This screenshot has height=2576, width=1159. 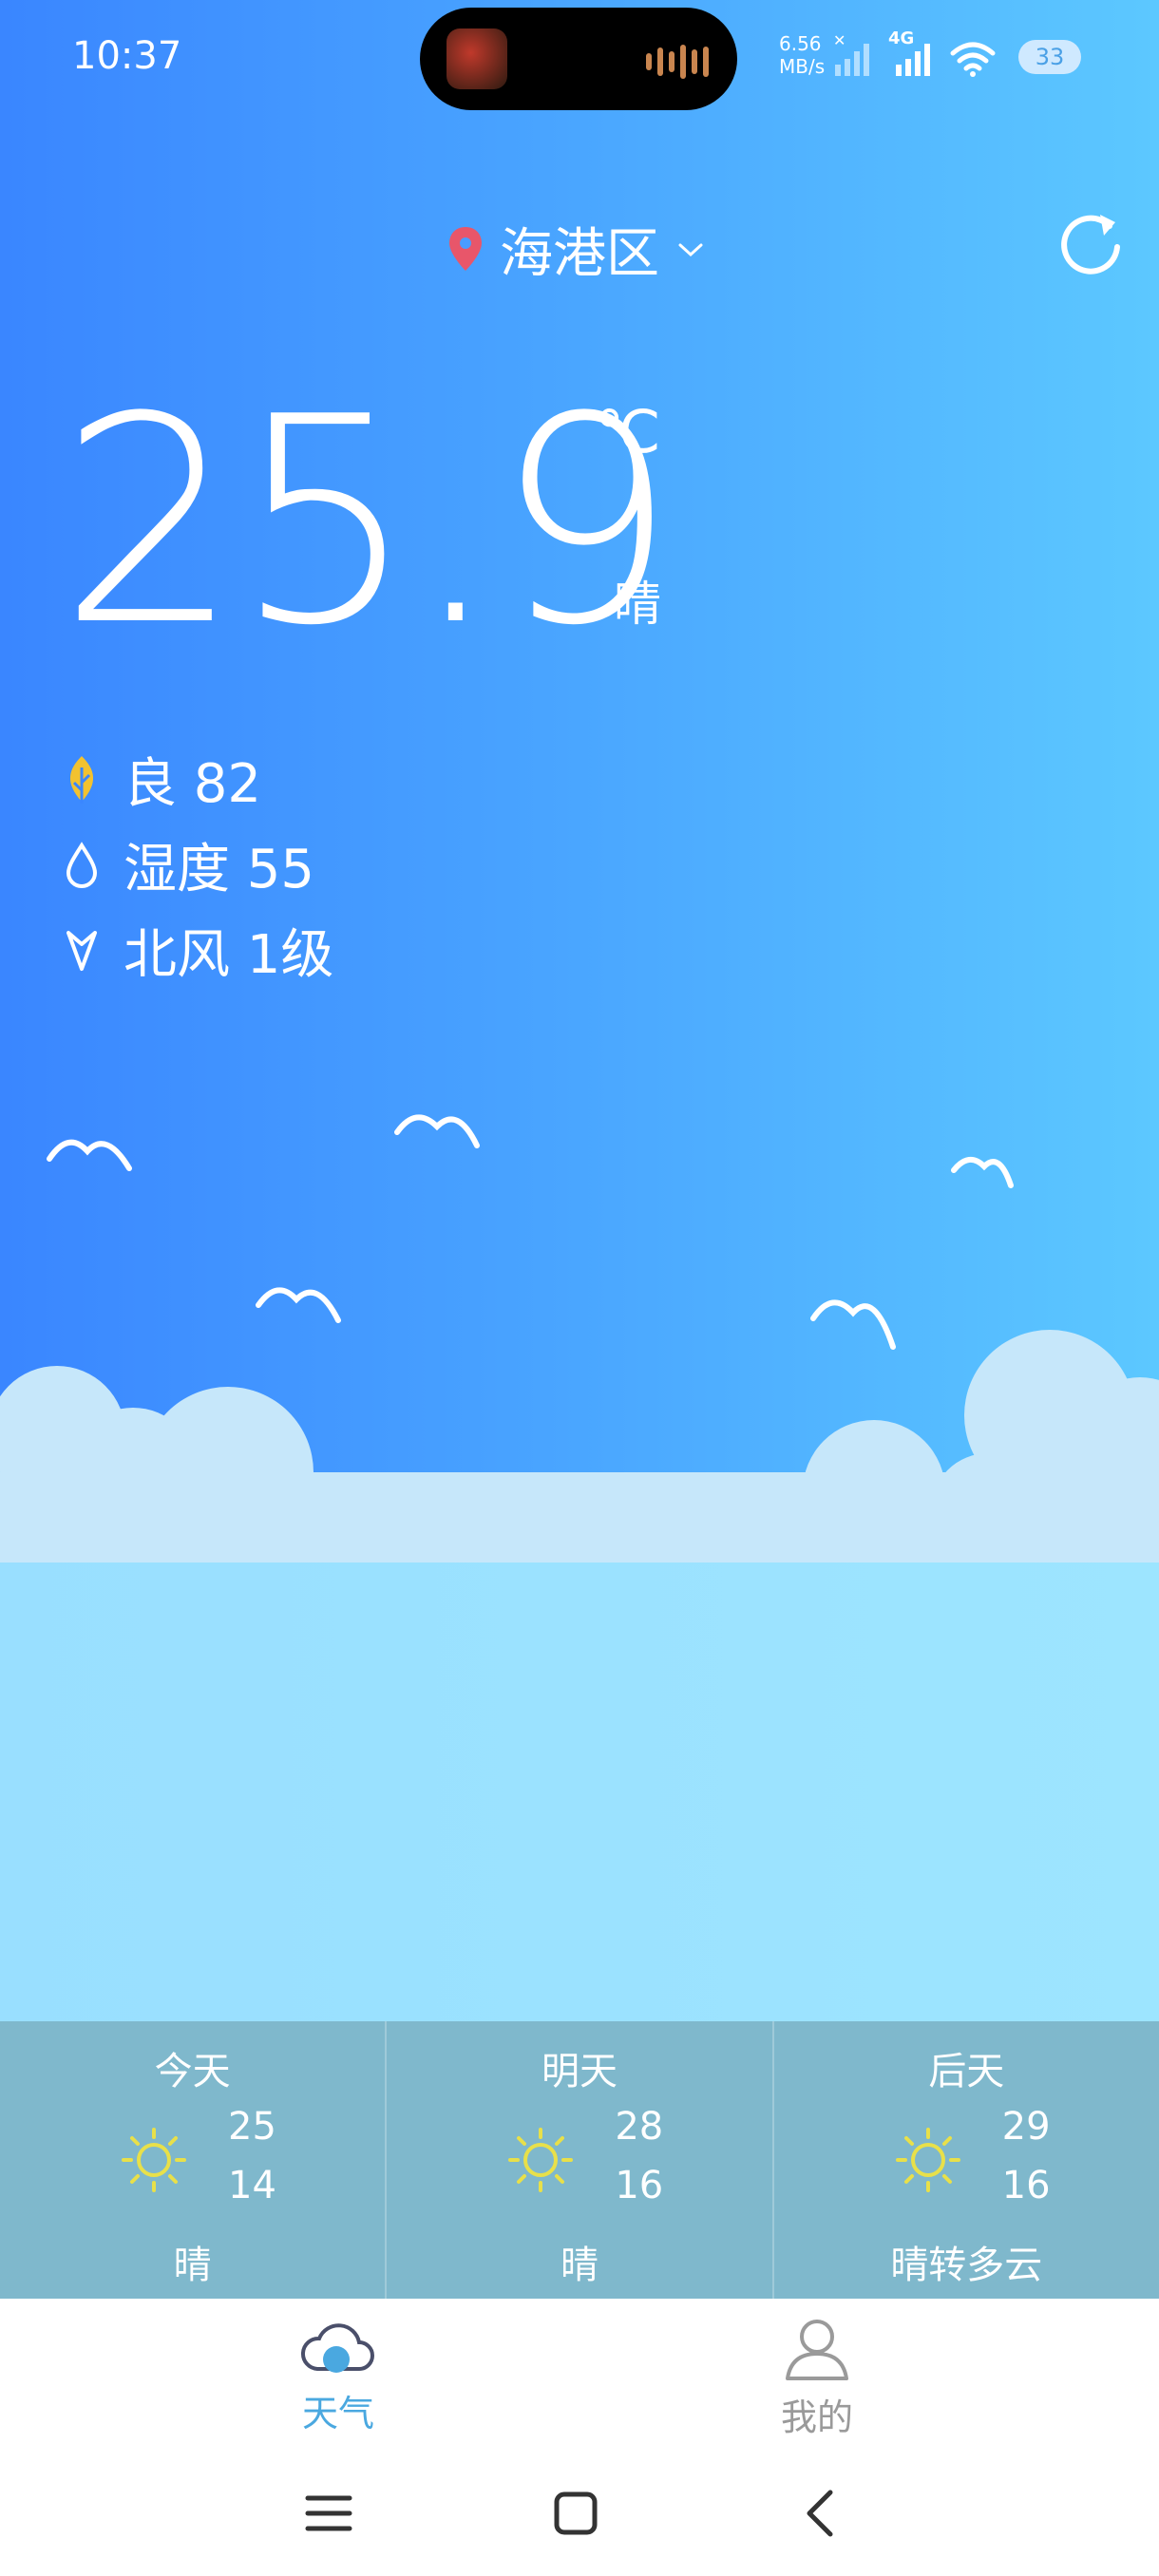 I want to click on wind: 北风 1级, so click(x=197, y=950).